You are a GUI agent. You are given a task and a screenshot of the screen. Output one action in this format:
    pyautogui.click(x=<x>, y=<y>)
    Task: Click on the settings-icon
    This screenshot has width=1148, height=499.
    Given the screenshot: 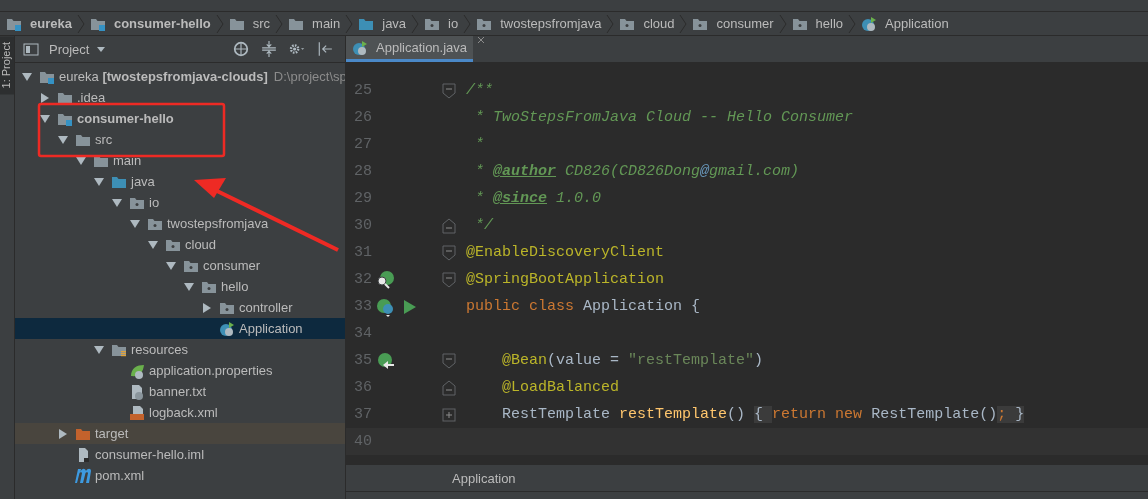 What is the action you would take?
    pyautogui.click(x=297, y=49)
    